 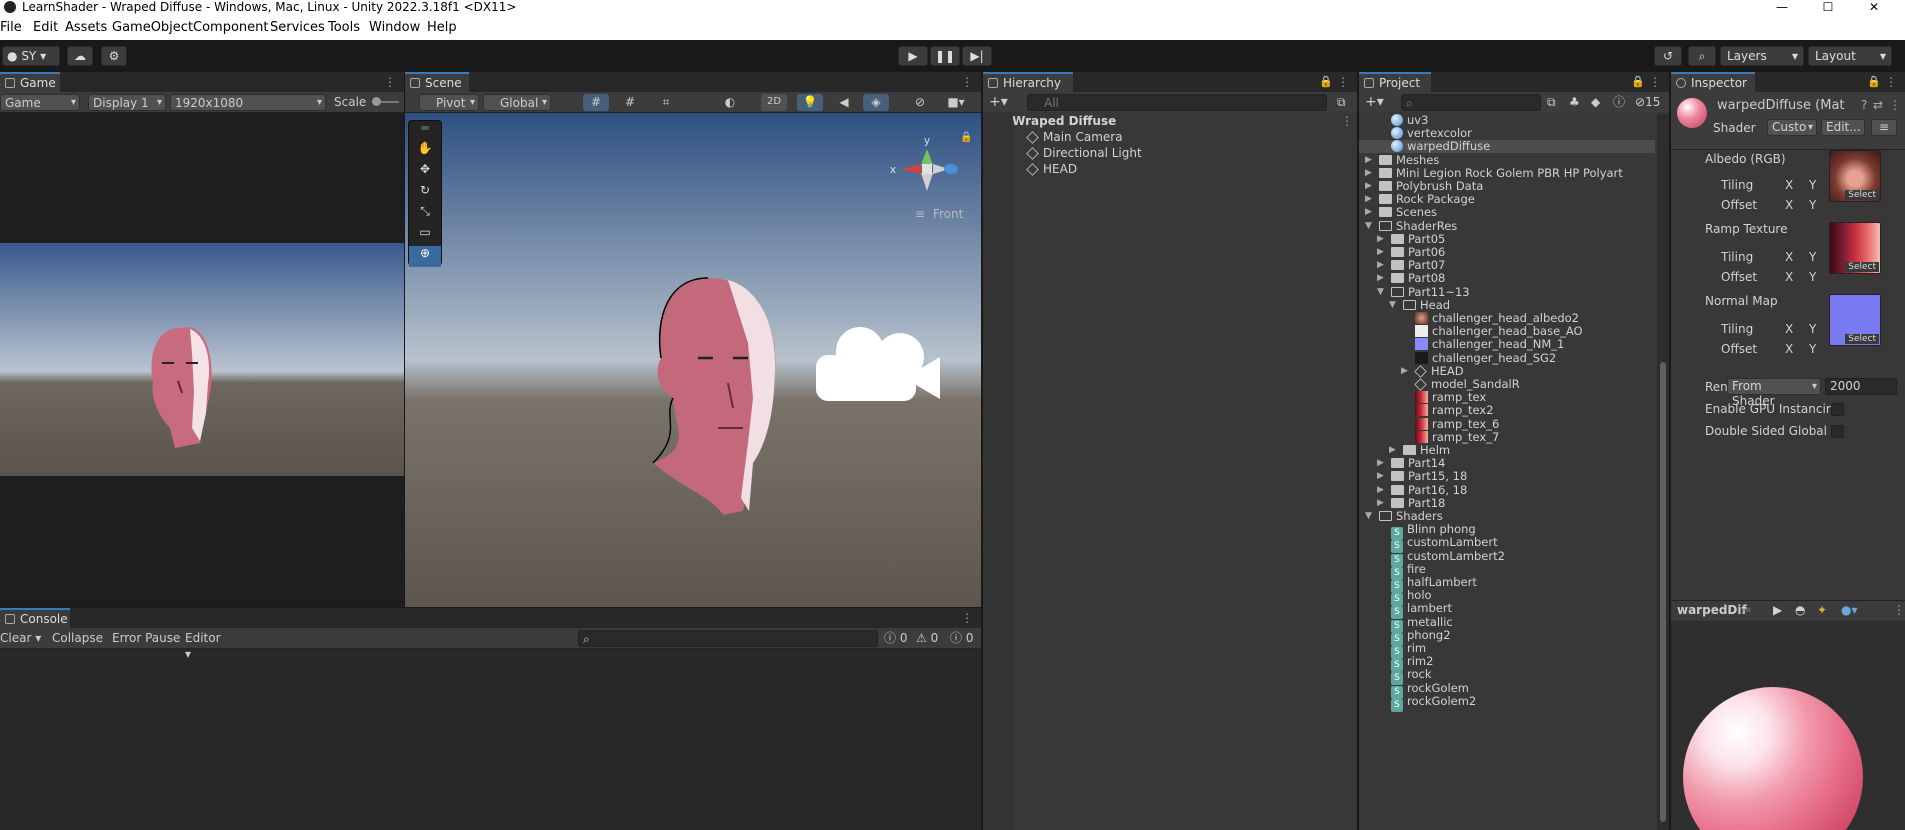 What do you see at coordinates (1507, 384) in the screenshot?
I see `project-item: model_SandalR` at bounding box center [1507, 384].